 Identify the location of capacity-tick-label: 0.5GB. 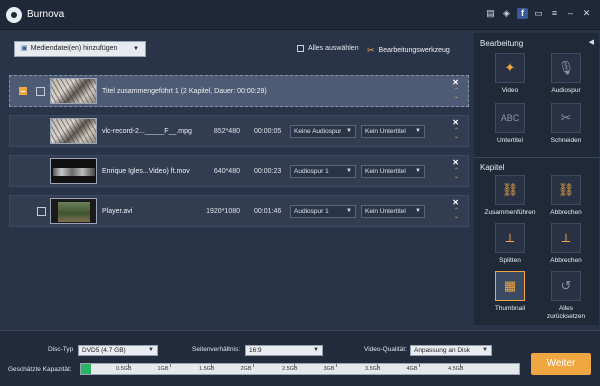
(124, 369).